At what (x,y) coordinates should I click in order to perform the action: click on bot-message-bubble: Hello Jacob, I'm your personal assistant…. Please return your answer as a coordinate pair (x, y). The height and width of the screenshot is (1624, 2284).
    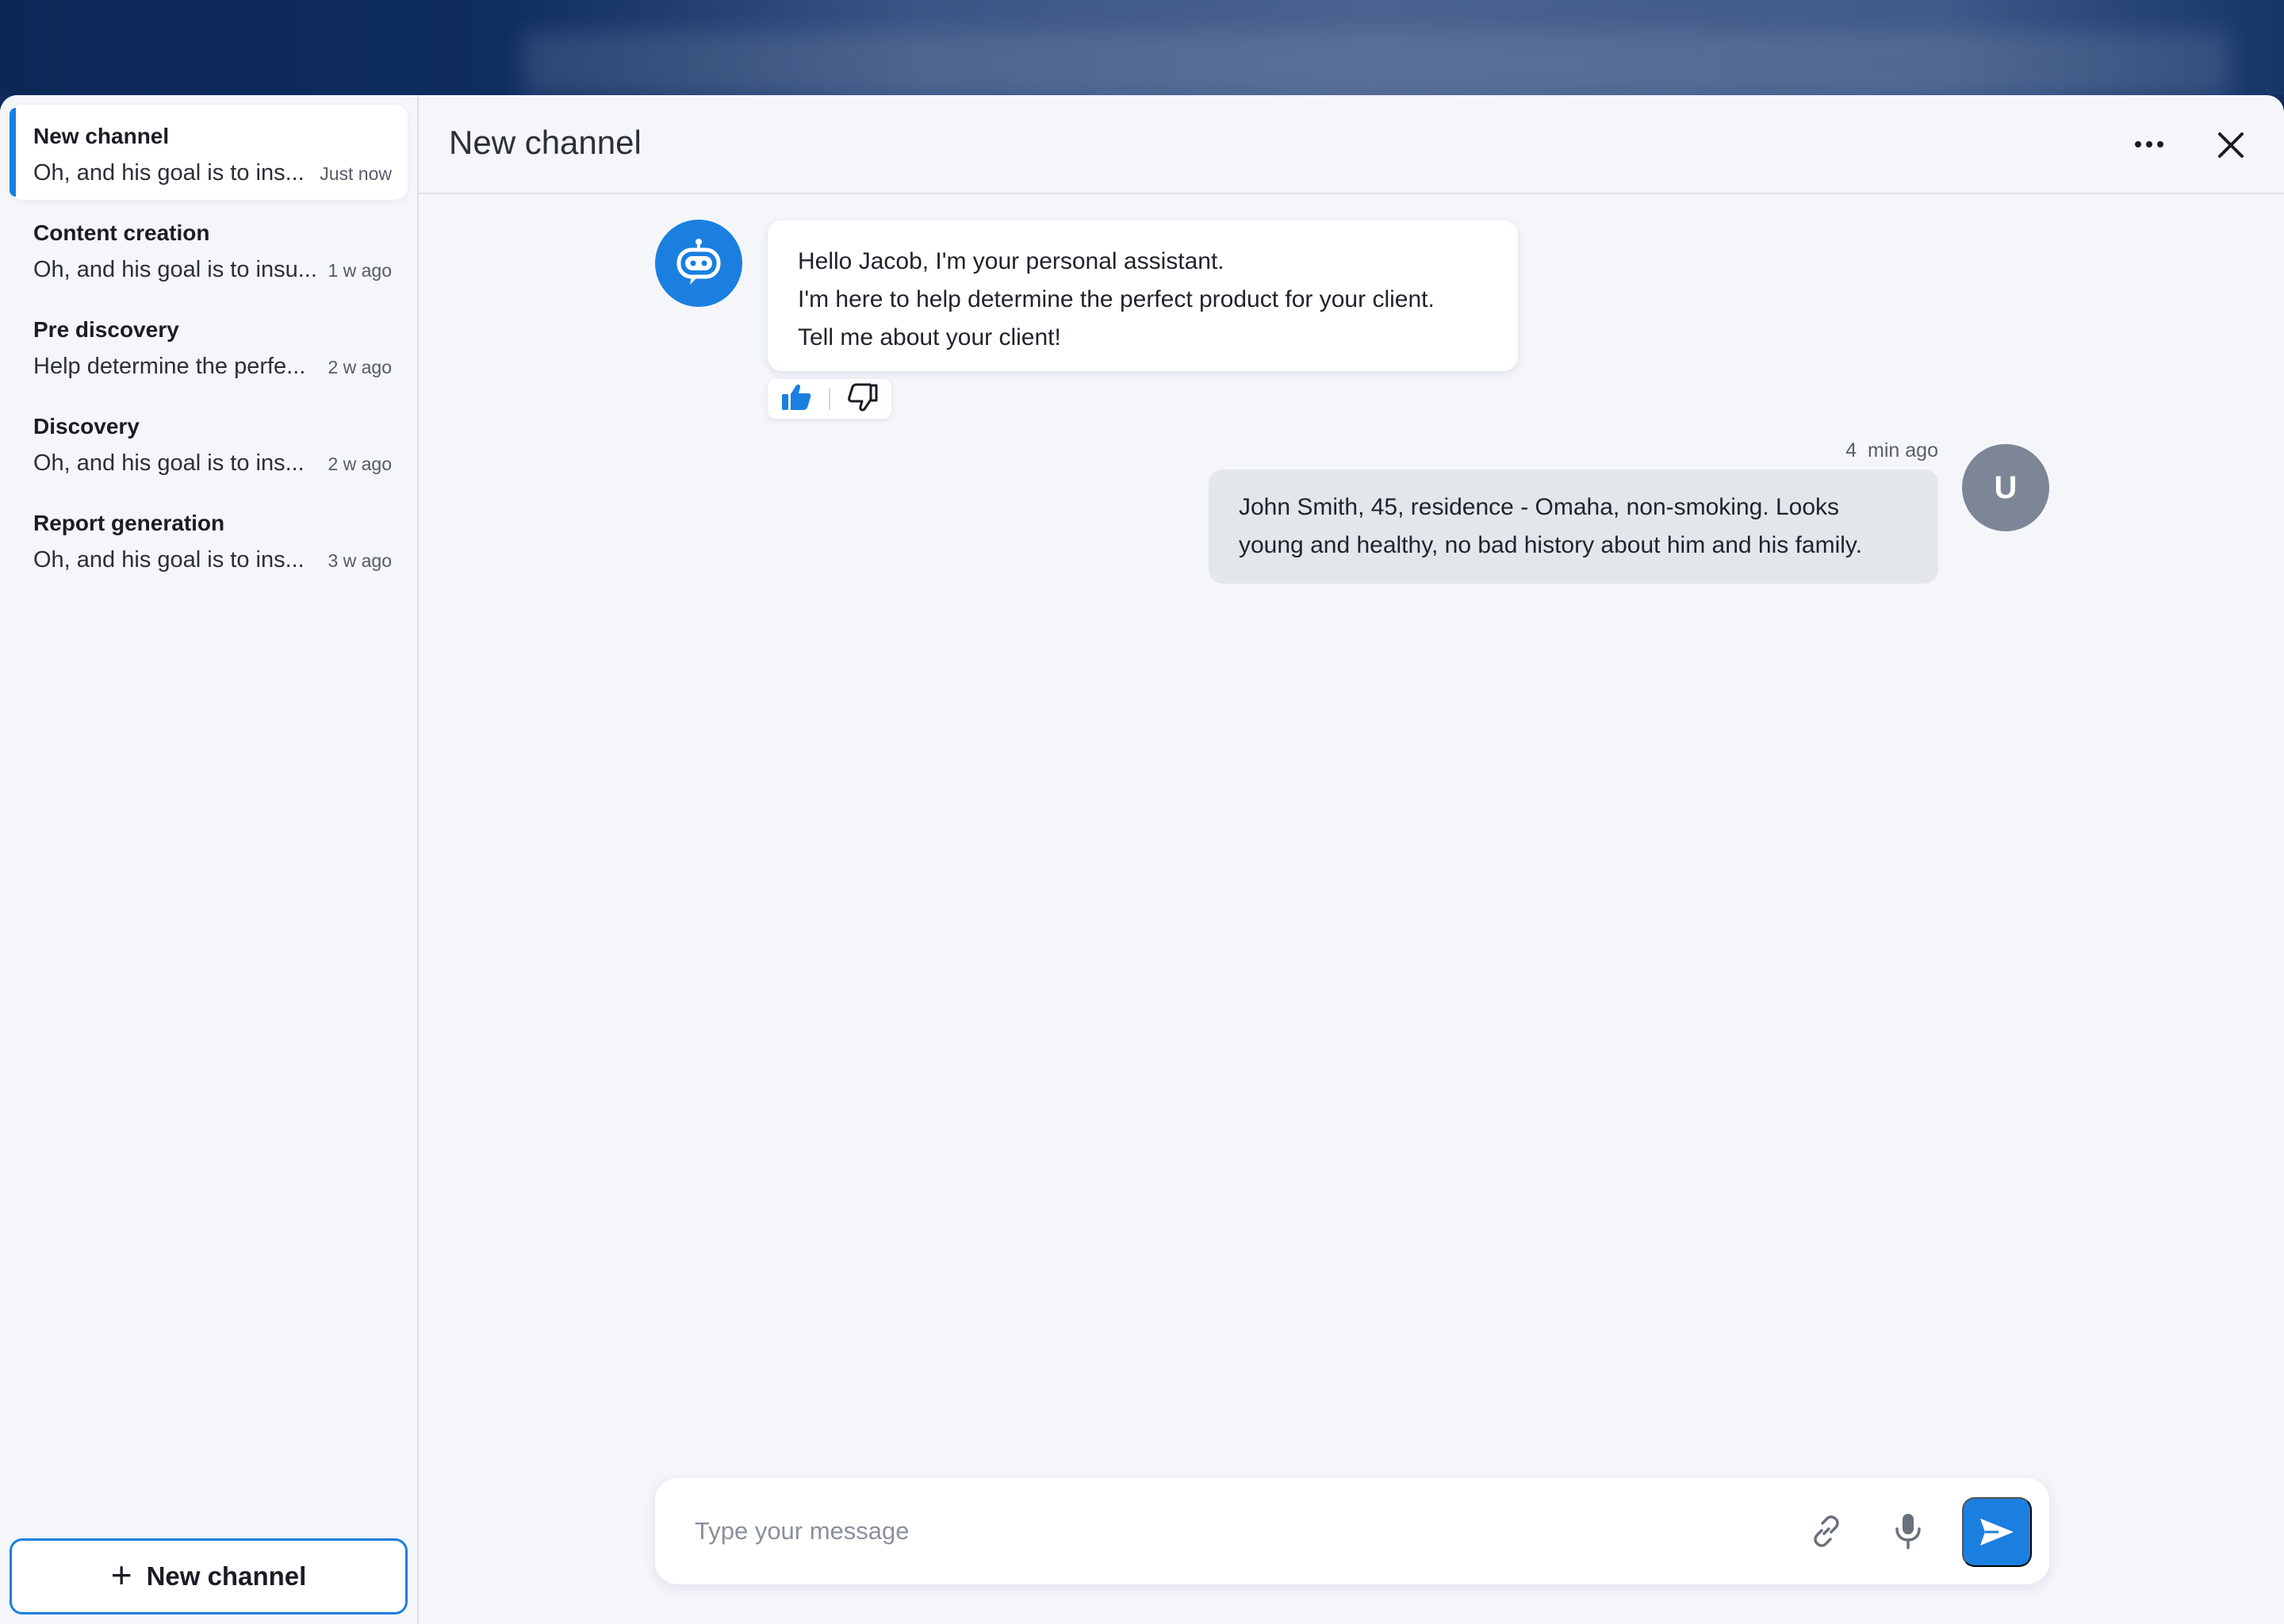
    Looking at the image, I should click on (1143, 295).